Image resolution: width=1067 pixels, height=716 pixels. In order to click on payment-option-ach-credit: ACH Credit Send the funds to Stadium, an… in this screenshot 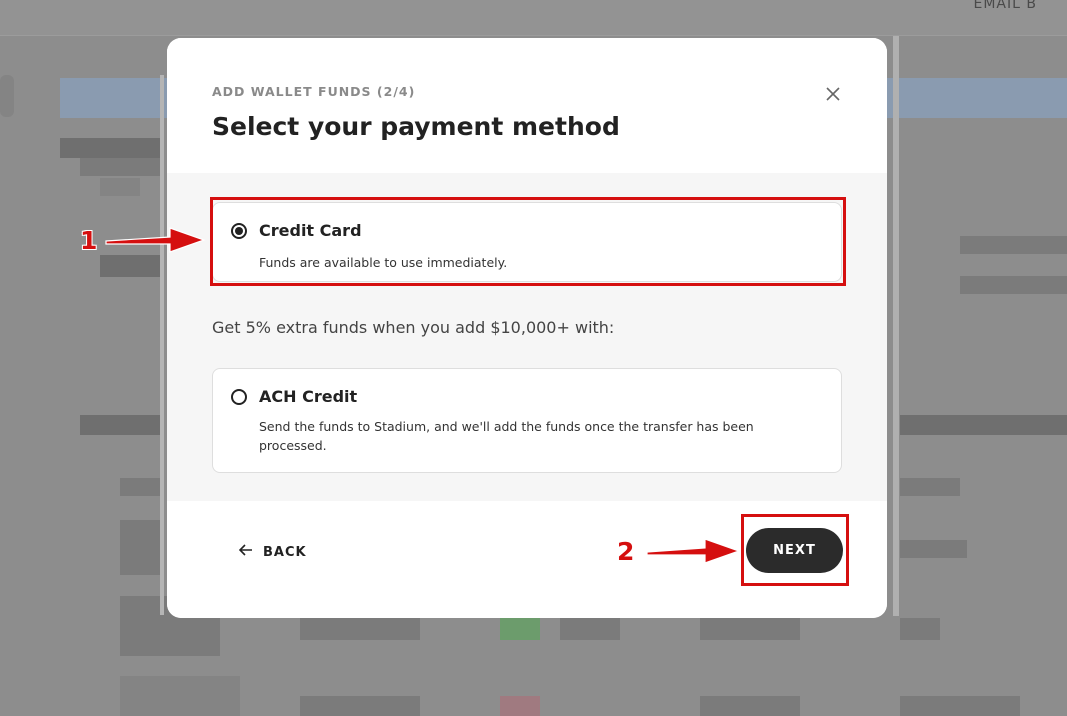, I will do `click(527, 420)`.